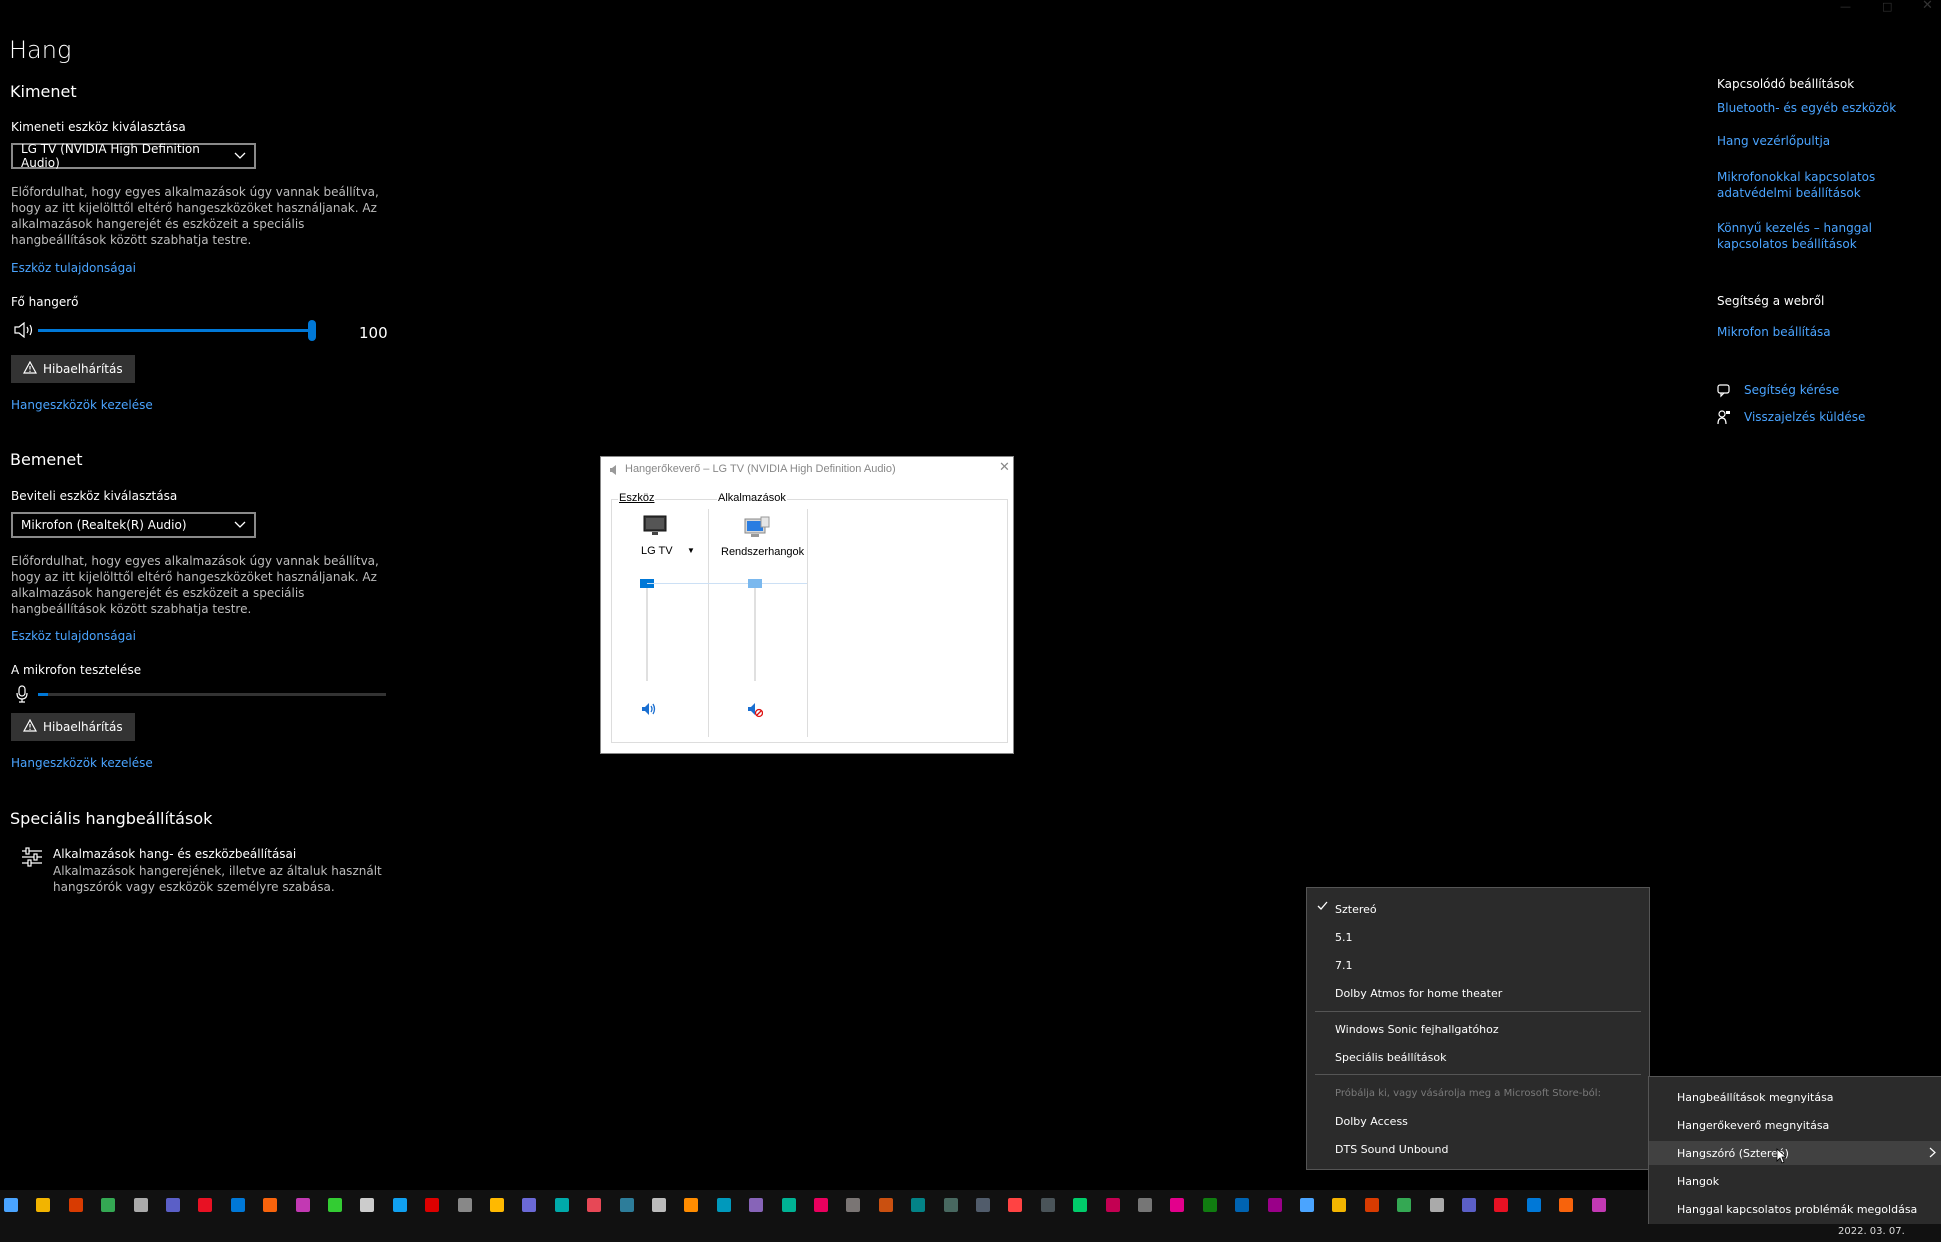  Describe the element at coordinates (1356, 909) in the screenshot. I see `menu-item-label: Sztereó` at that location.